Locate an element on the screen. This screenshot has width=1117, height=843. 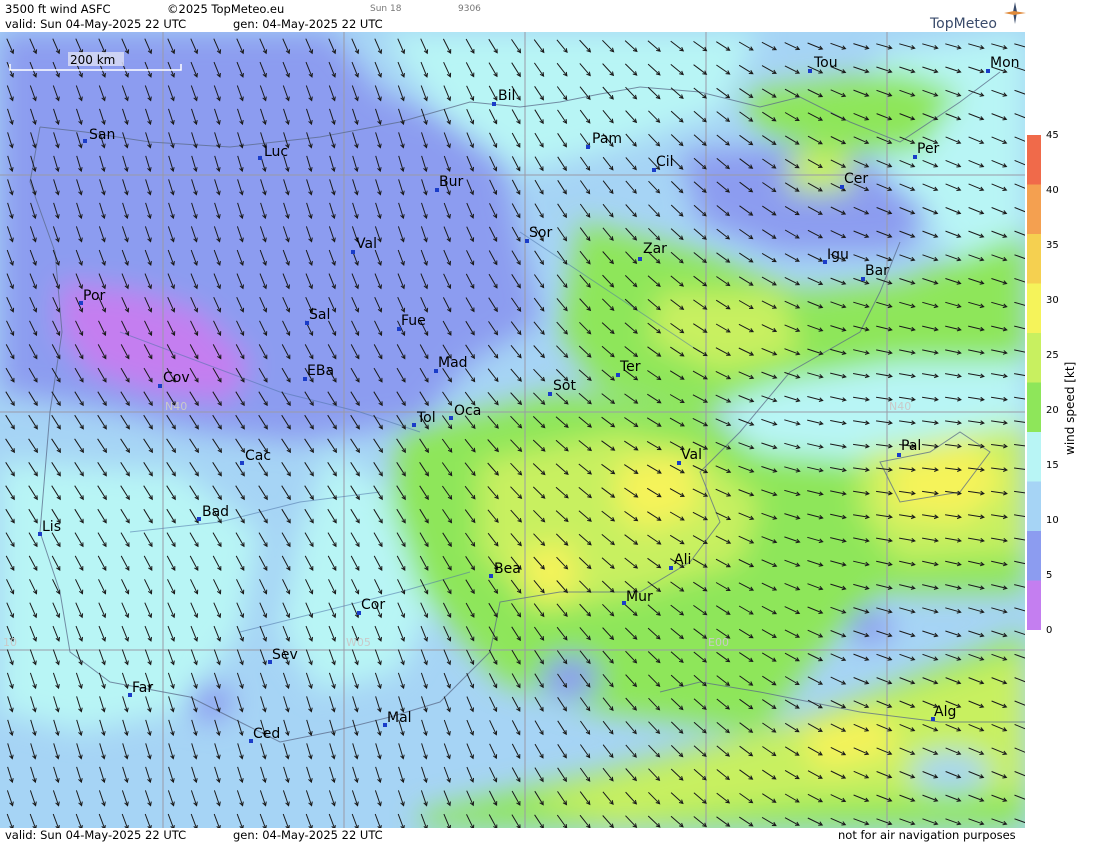
city-marker: Pam is located at coordinates (604, 140).